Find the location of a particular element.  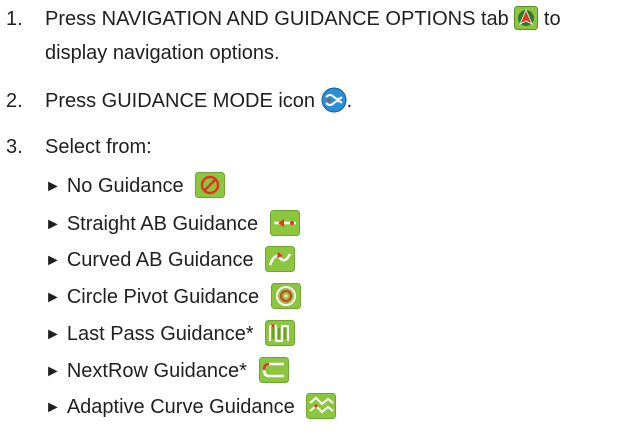

no-guidance-icon is located at coordinates (210, 184).